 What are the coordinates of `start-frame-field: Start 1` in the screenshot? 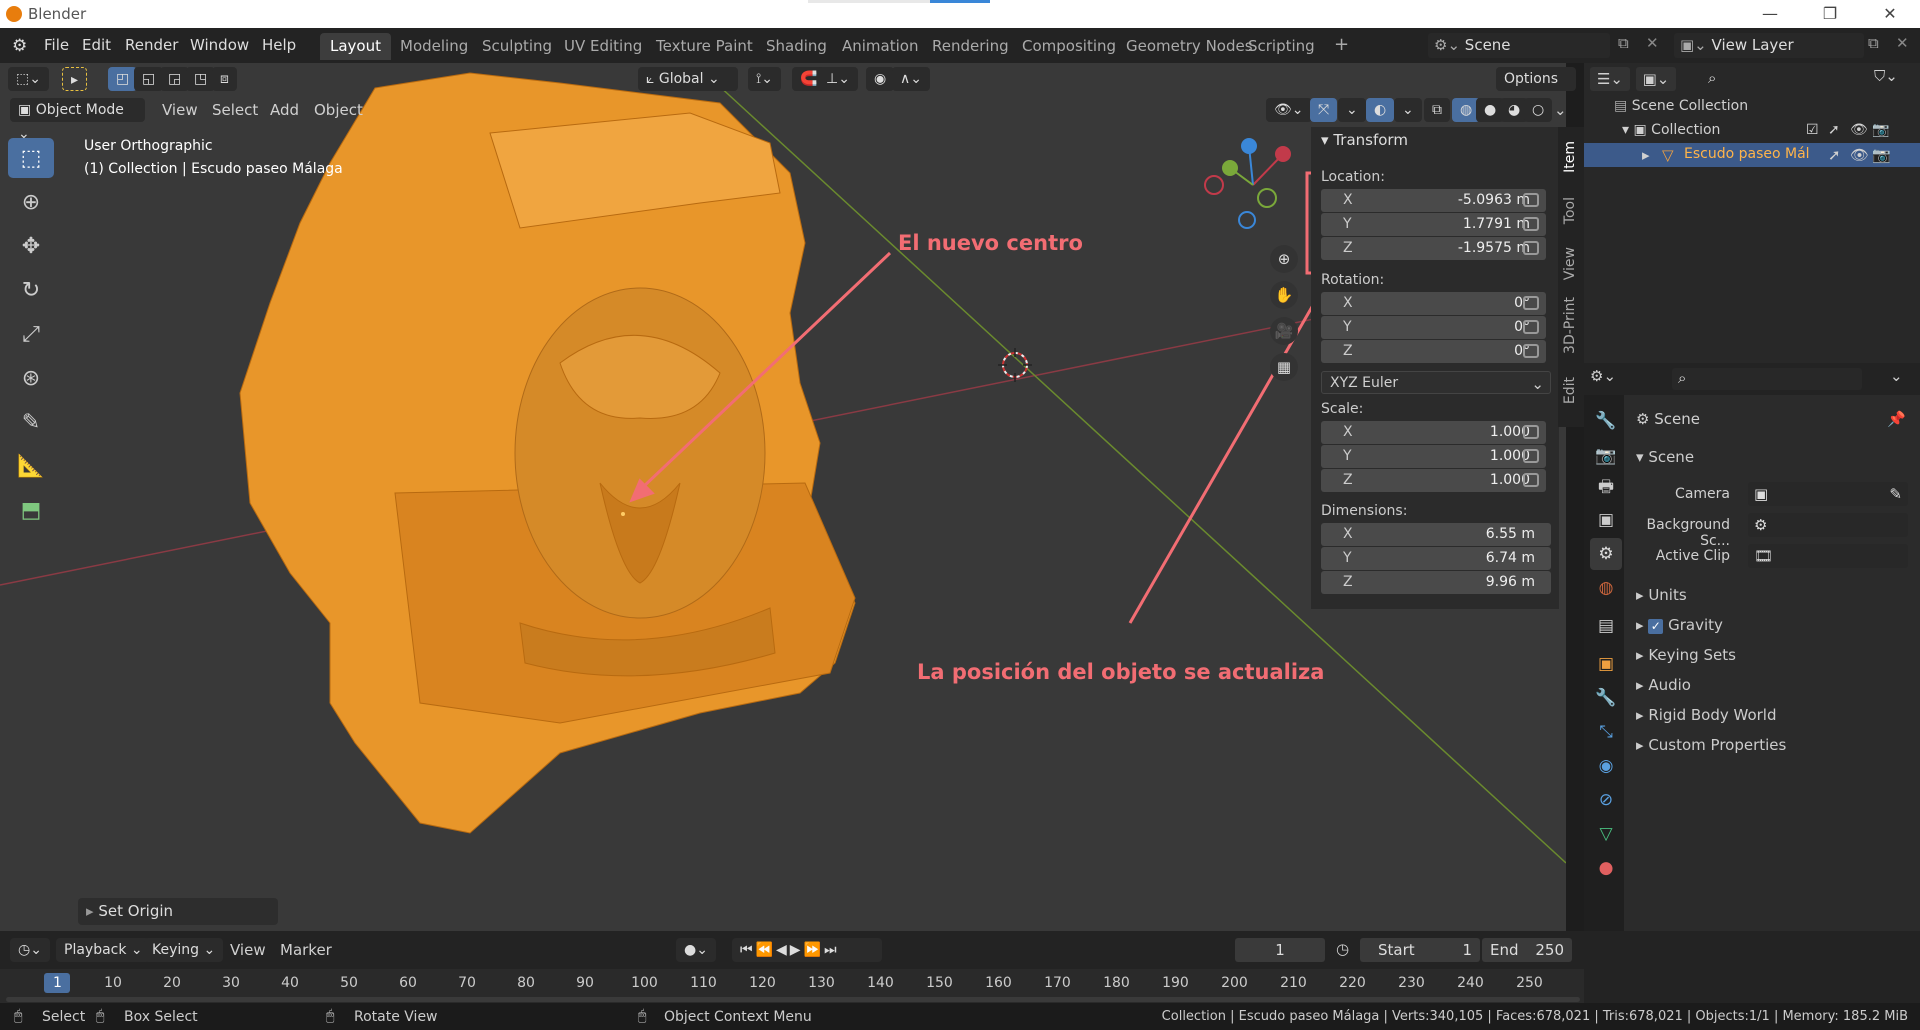 It's located at (1420, 950).